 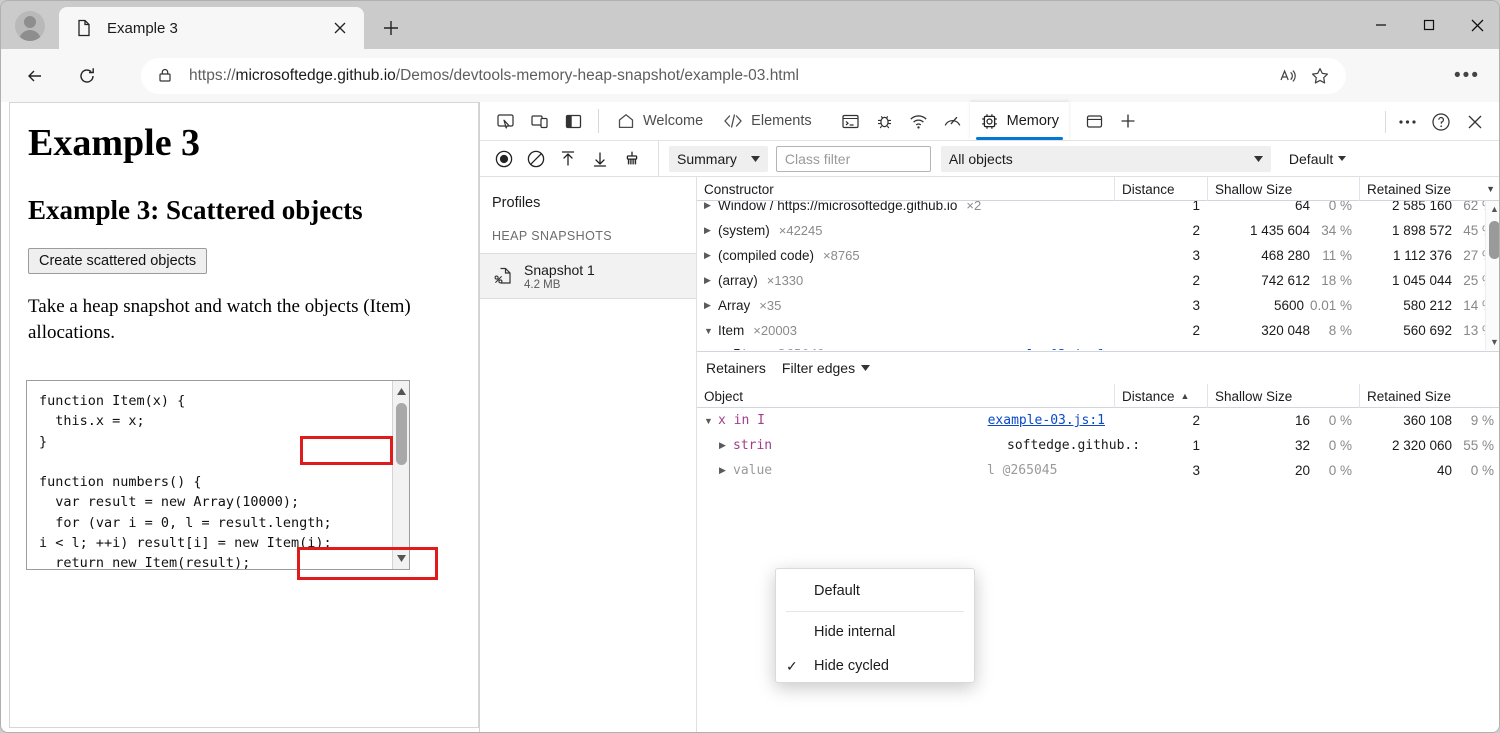 I want to click on help-icon, so click(x=1441, y=122).